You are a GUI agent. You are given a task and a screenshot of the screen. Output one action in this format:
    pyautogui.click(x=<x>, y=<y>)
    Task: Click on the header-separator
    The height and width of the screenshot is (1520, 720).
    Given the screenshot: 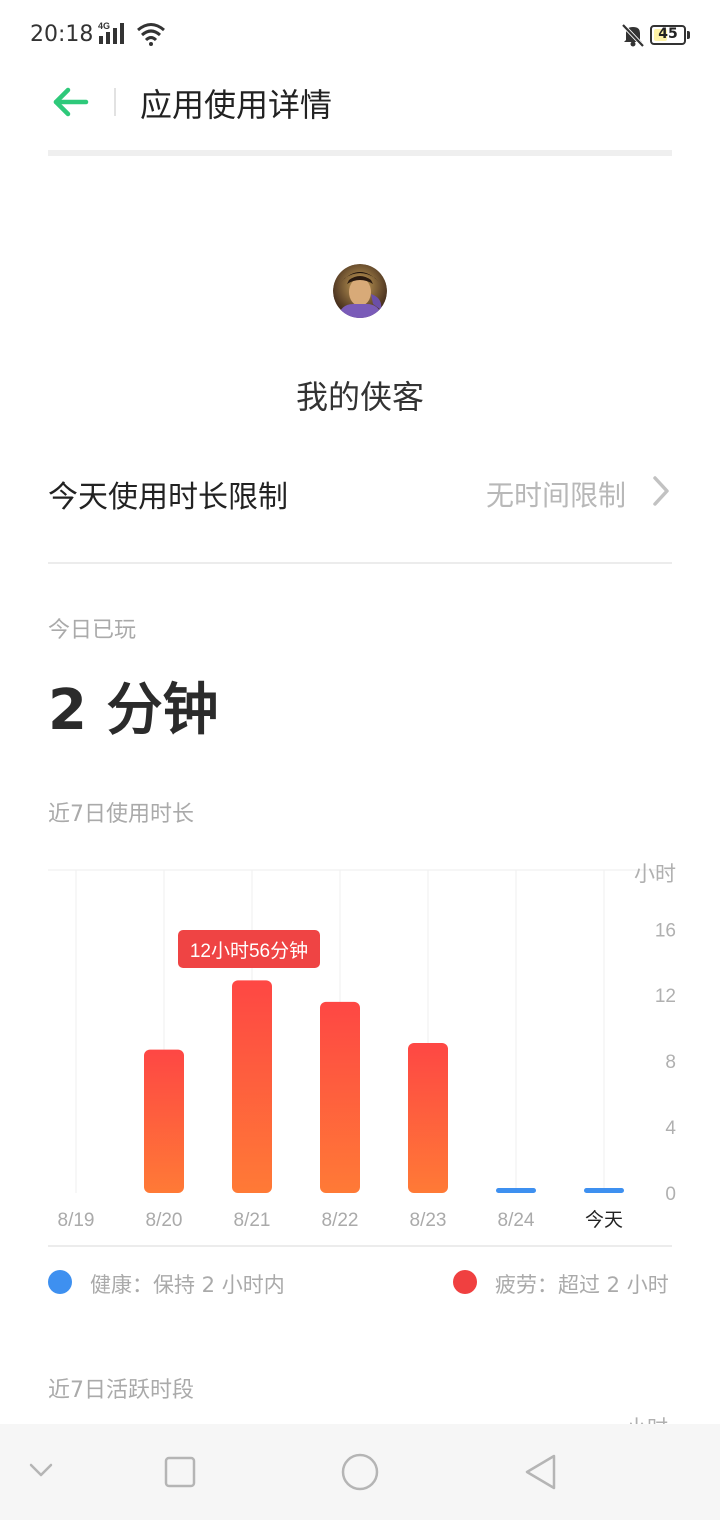 What is the action you would take?
    pyautogui.click(x=115, y=102)
    